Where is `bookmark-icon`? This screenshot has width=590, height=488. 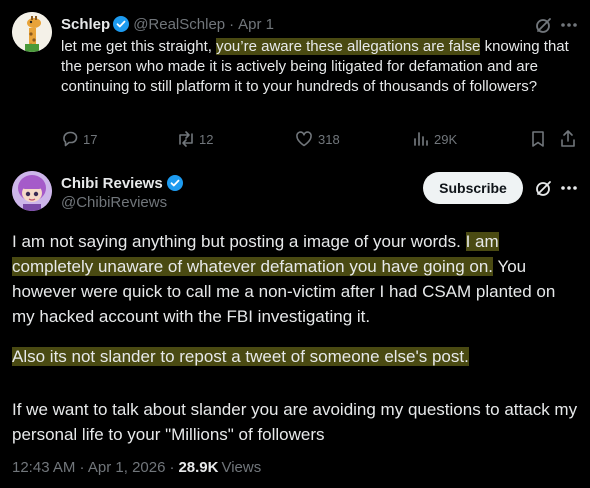
bookmark-icon is located at coordinates (538, 139).